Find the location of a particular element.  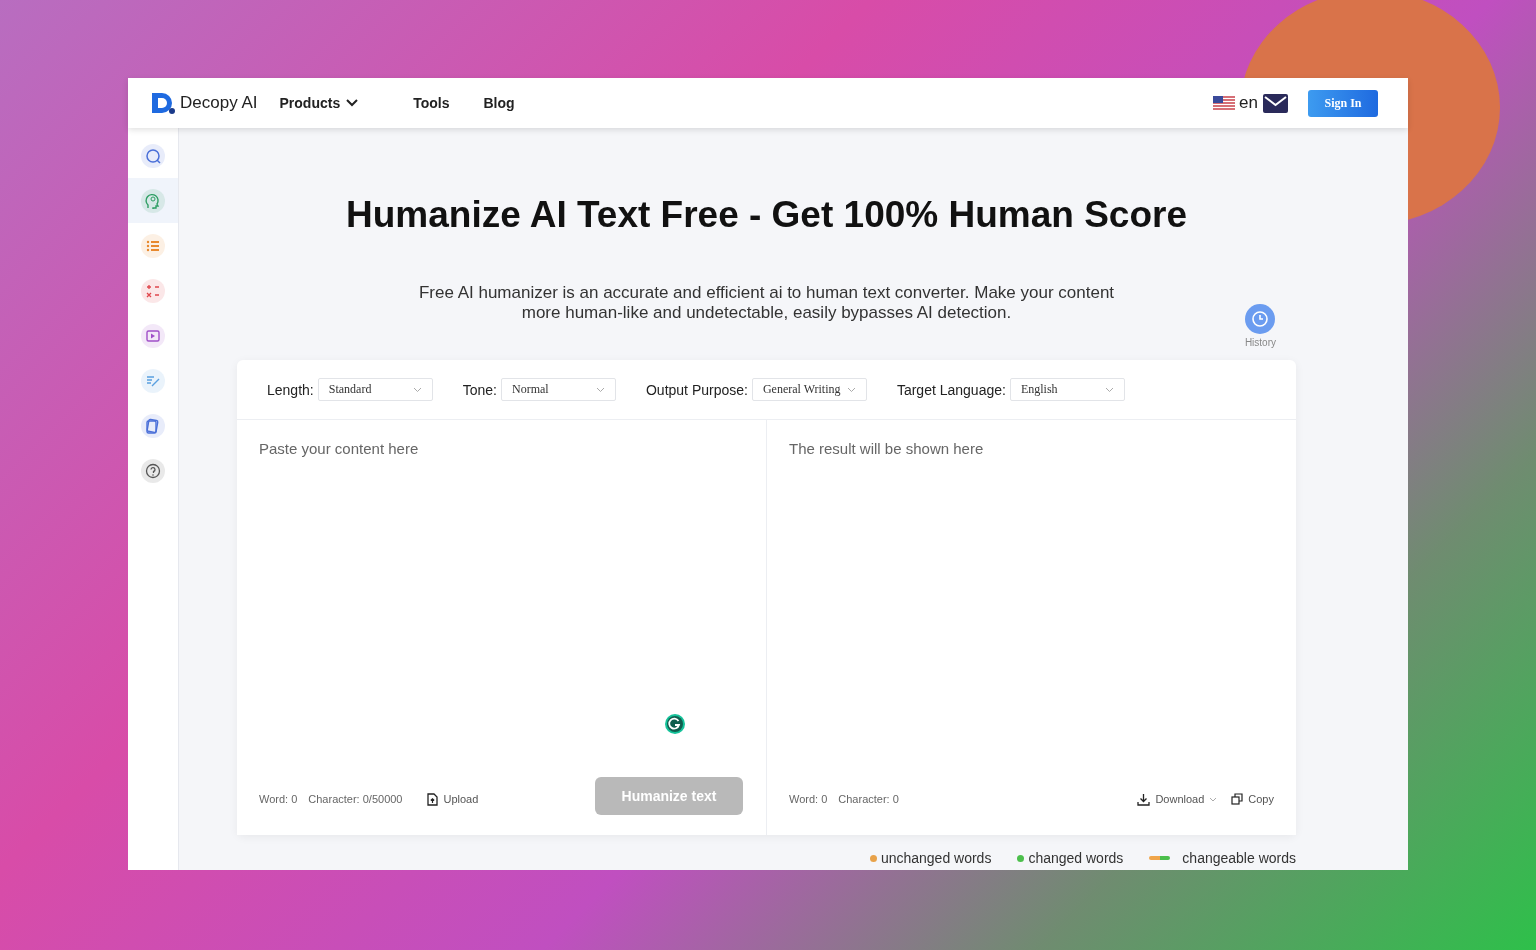

option-label: Target Language: is located at coordinates (951, 389).